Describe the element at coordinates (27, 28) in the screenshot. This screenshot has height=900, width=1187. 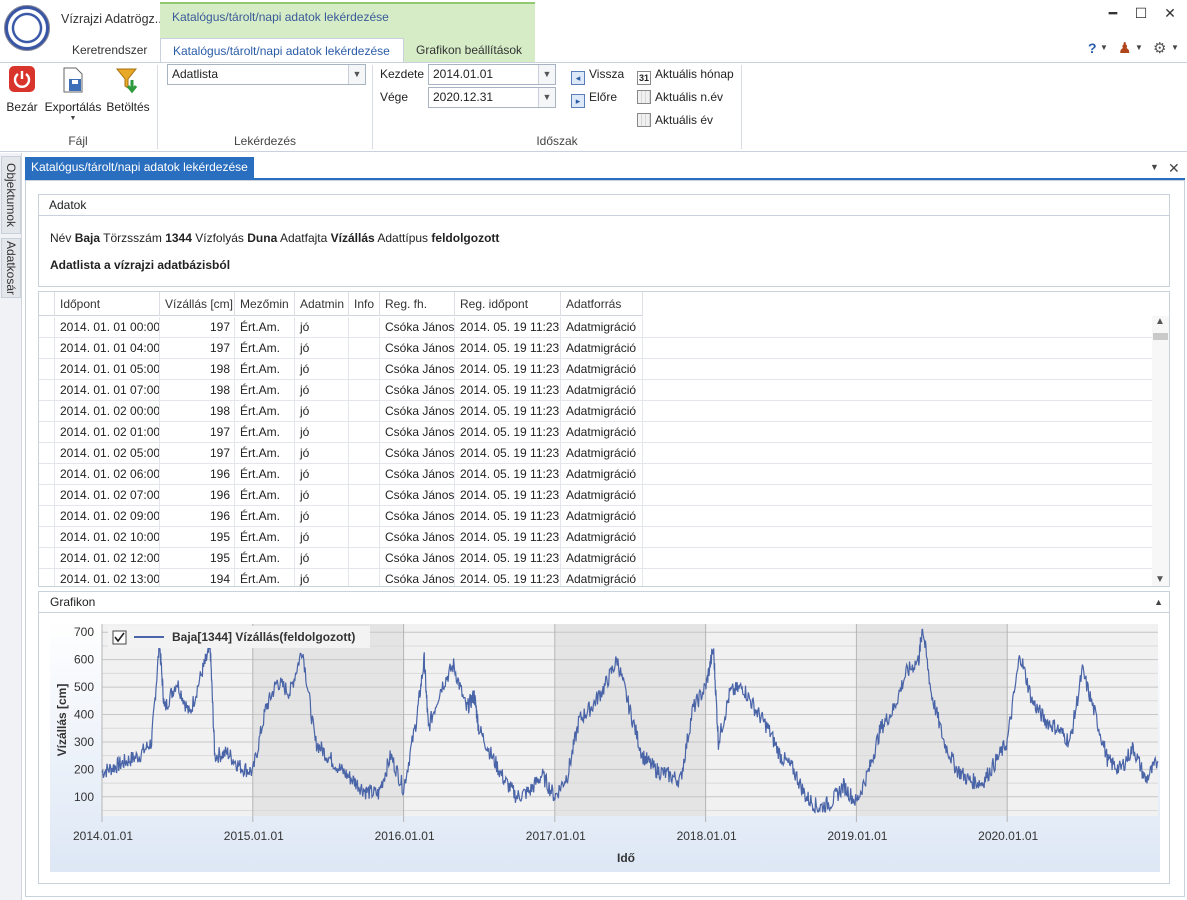
I see `app-logo-icon` at that location.